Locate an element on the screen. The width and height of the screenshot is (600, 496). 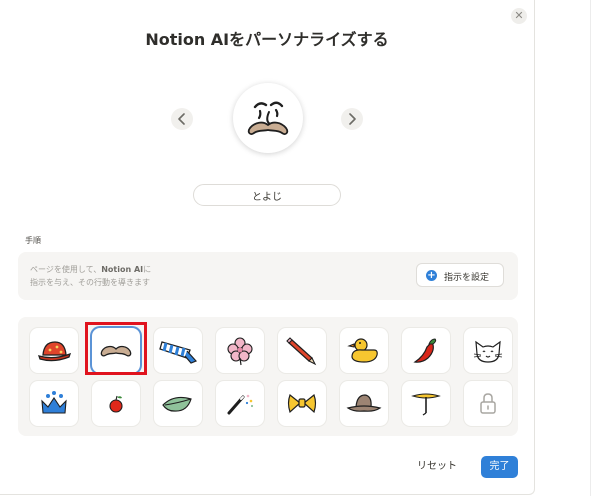
chevron-left-icon is located at coordinates (181, 119).